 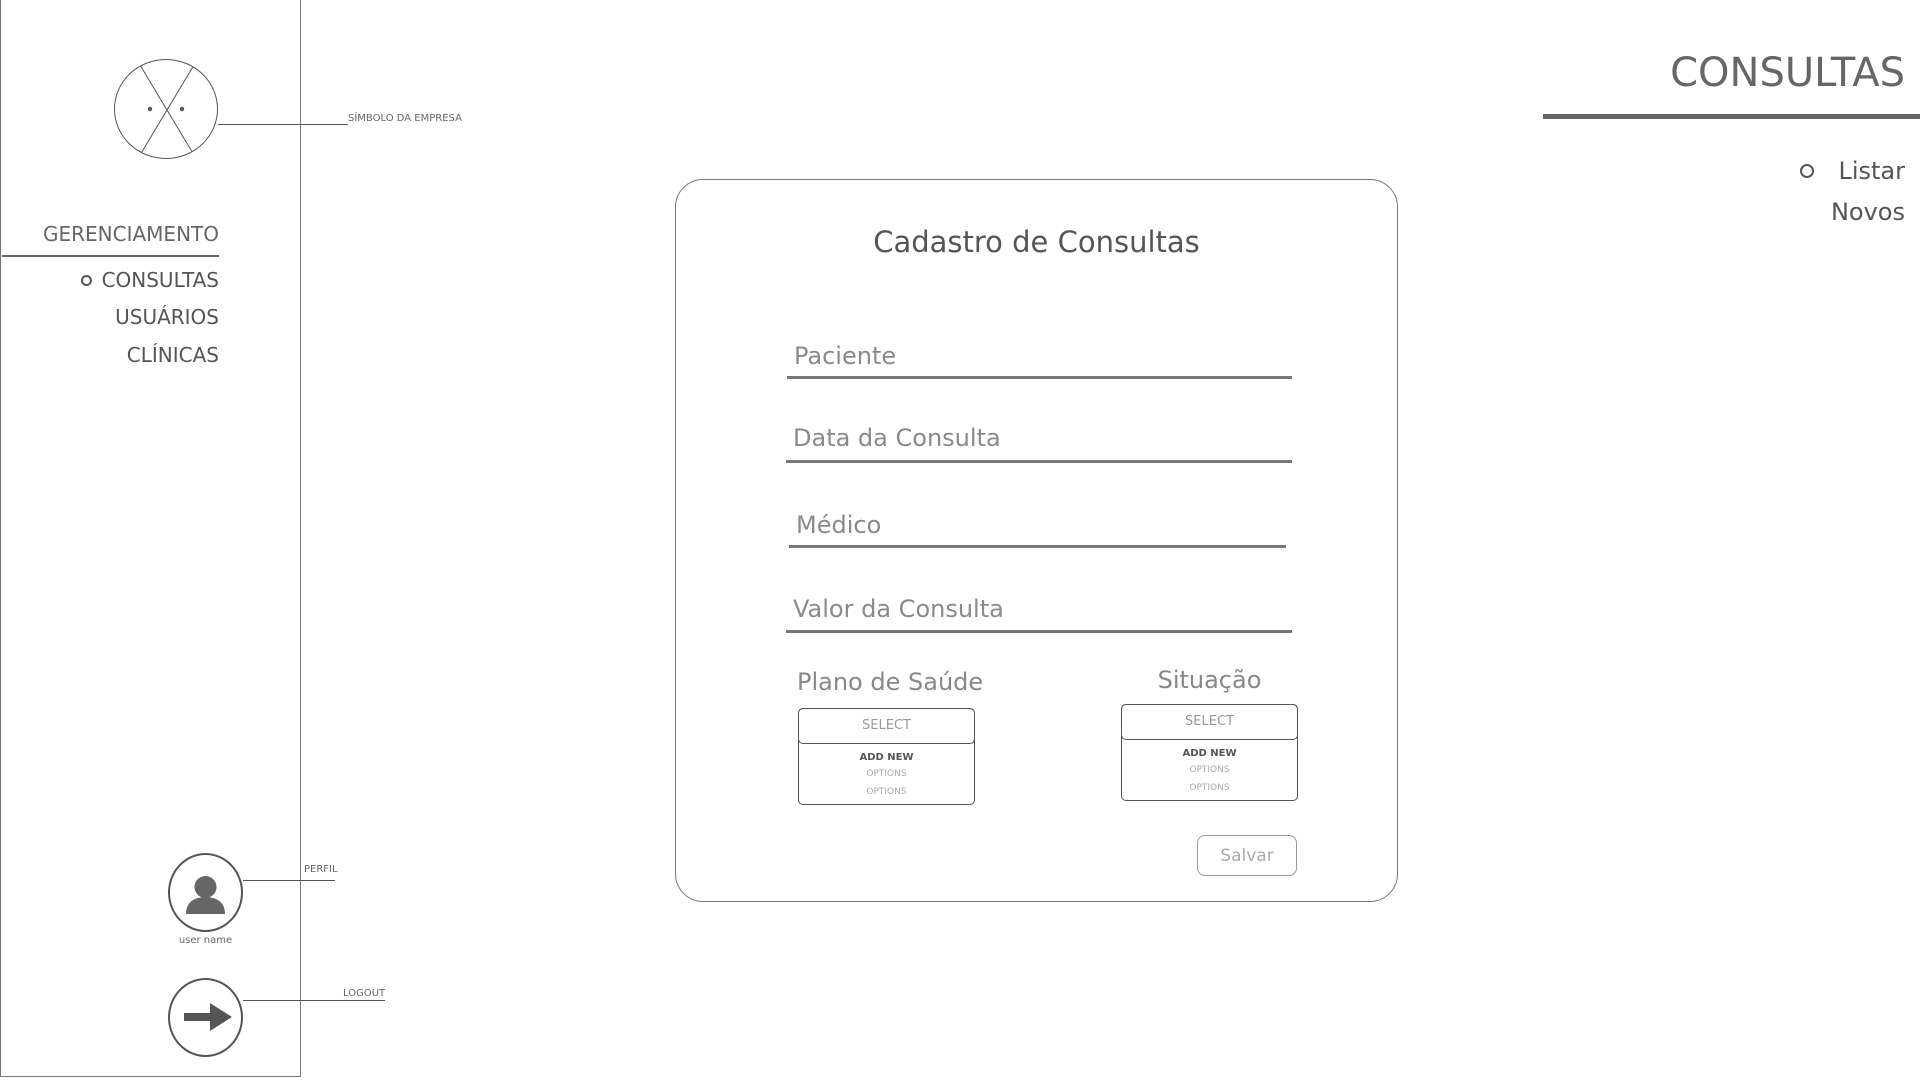 What do you see at coordinates (1868, 212) in the screenshot?
I see `tab-novos: Novos` at bounding box center [1868, 212].